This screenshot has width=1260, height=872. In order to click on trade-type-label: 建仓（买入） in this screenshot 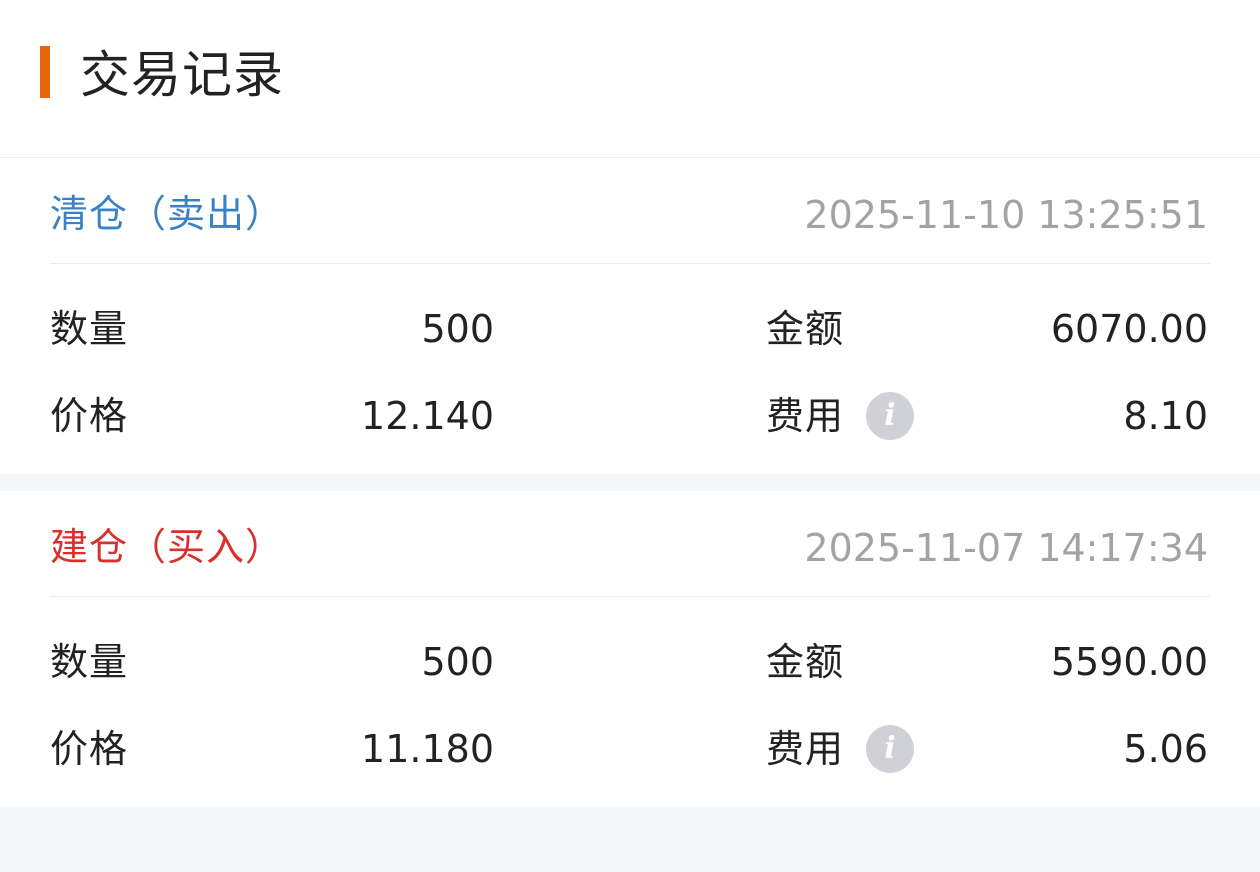, I will do `click(167, 547)`.